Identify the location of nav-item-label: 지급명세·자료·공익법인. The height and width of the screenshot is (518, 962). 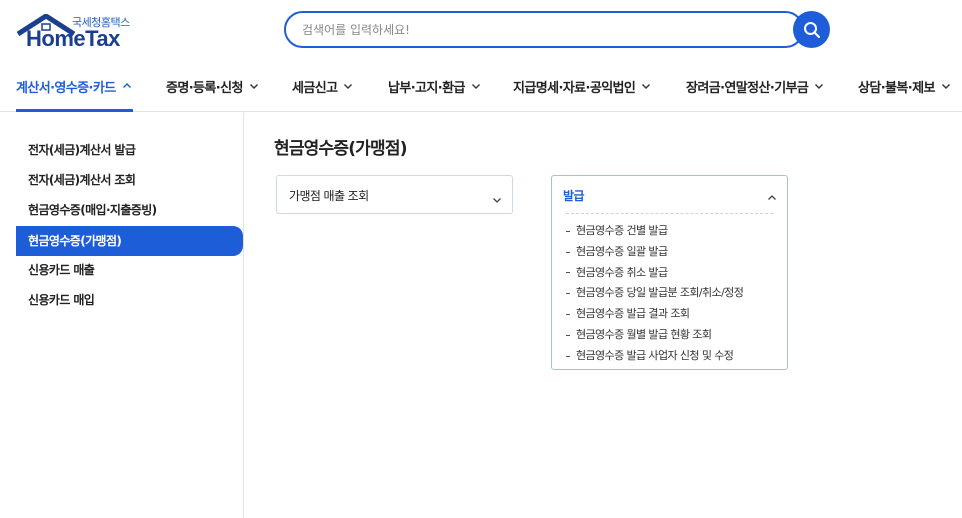
(574, 88).